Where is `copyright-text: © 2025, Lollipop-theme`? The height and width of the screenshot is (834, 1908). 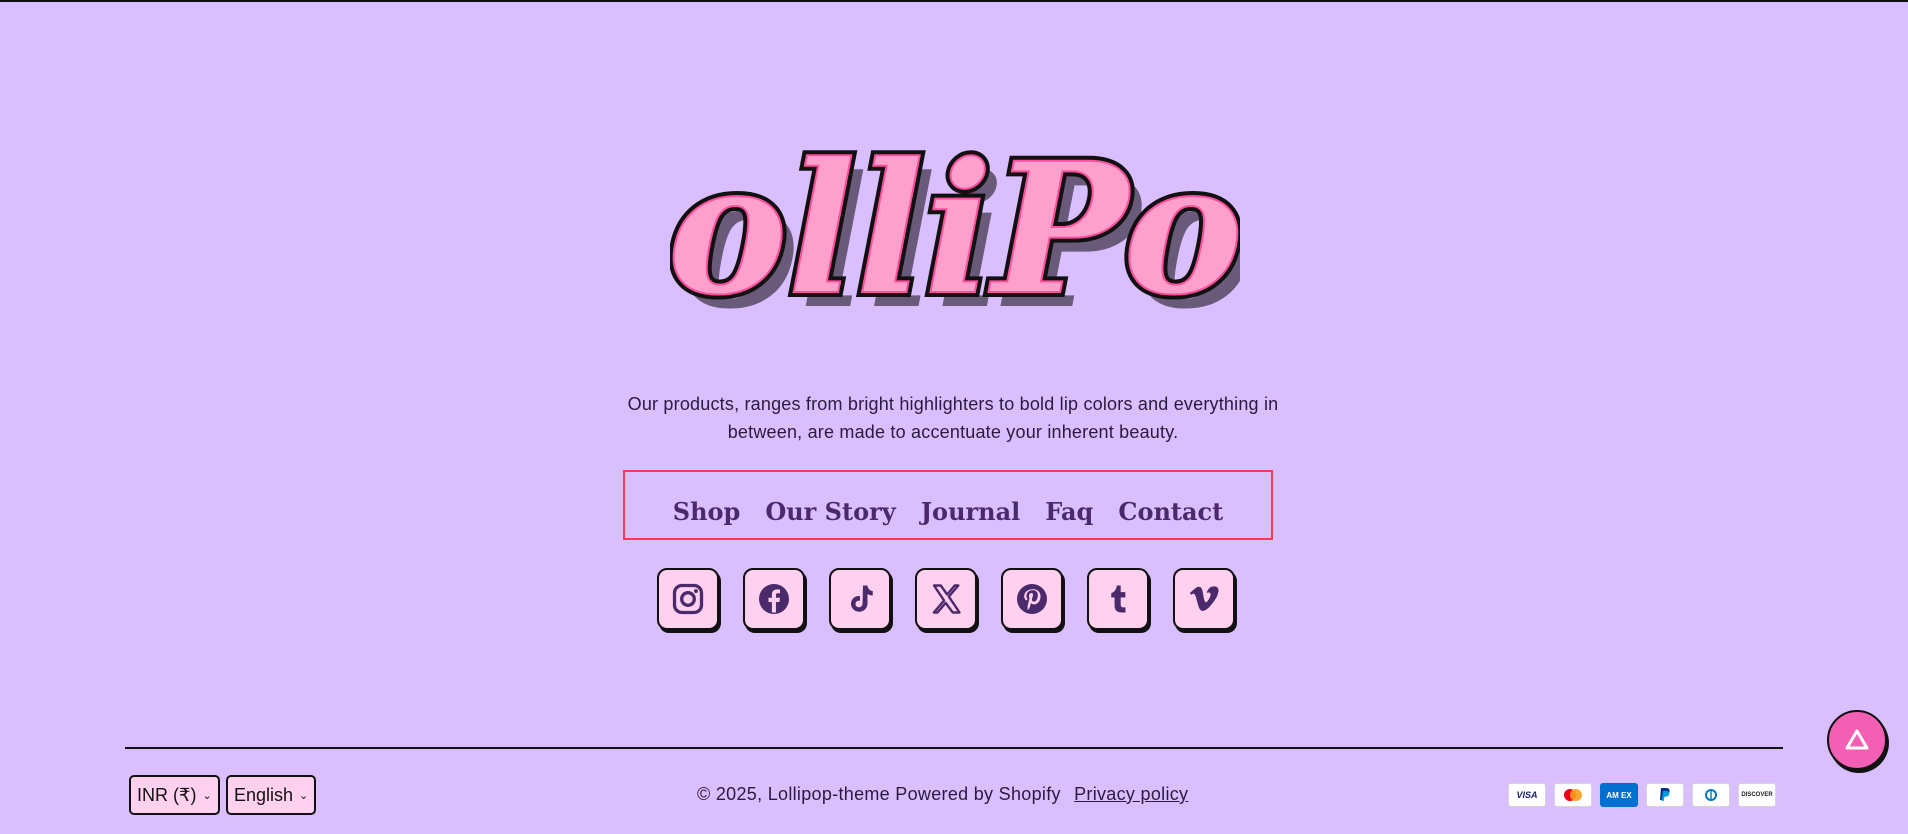 copyright-text: © 2025, Lollipop-theme is located at coordinates (793, 794).